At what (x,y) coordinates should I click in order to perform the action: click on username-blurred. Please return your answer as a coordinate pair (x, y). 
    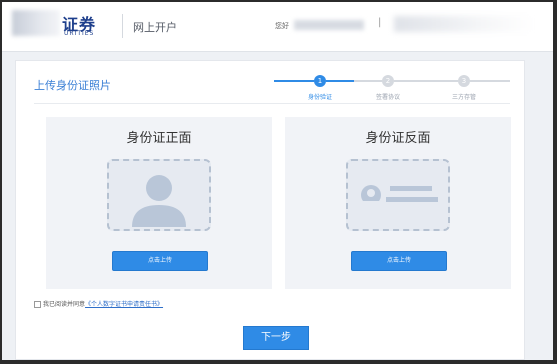
    Looking at the image, I should click on (329, 25).